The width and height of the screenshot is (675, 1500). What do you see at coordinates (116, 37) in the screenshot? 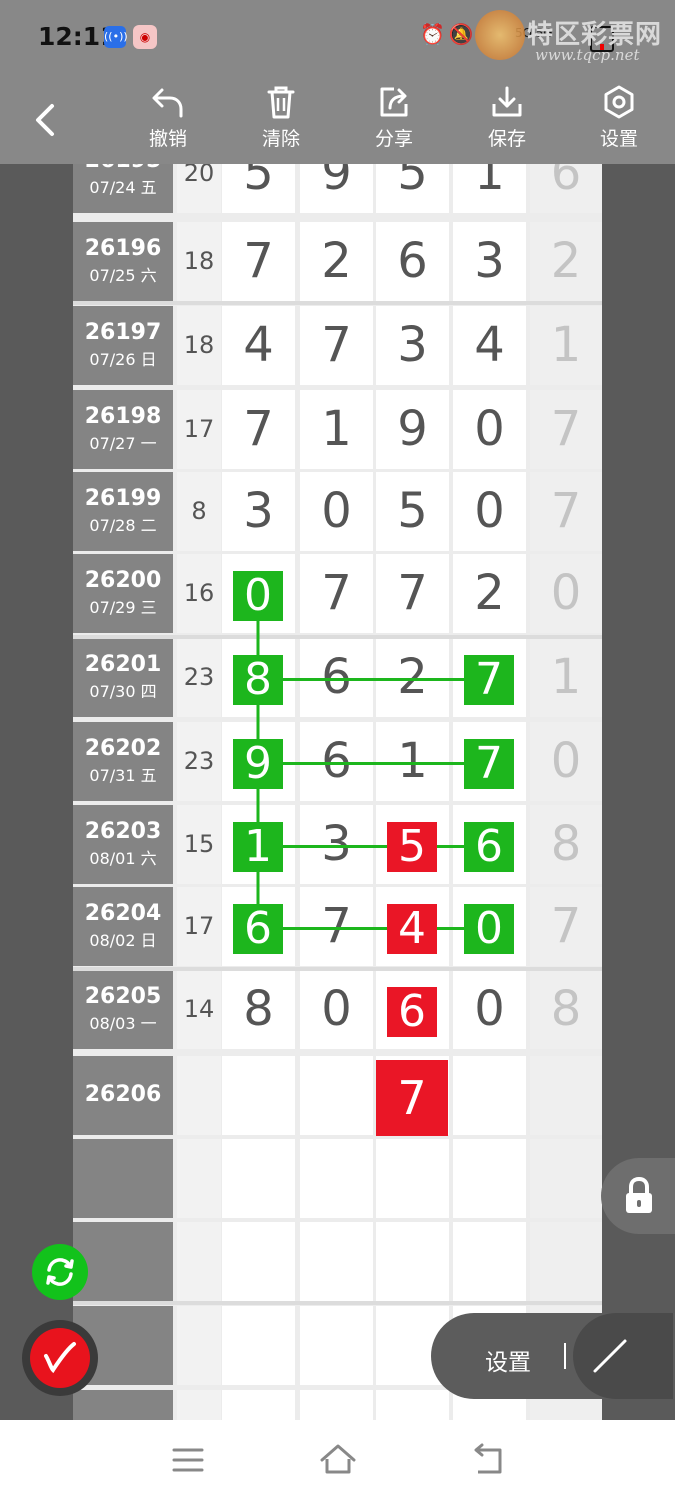
I see `hotspot-icon: ((•))` at bounding box center [116, 37].